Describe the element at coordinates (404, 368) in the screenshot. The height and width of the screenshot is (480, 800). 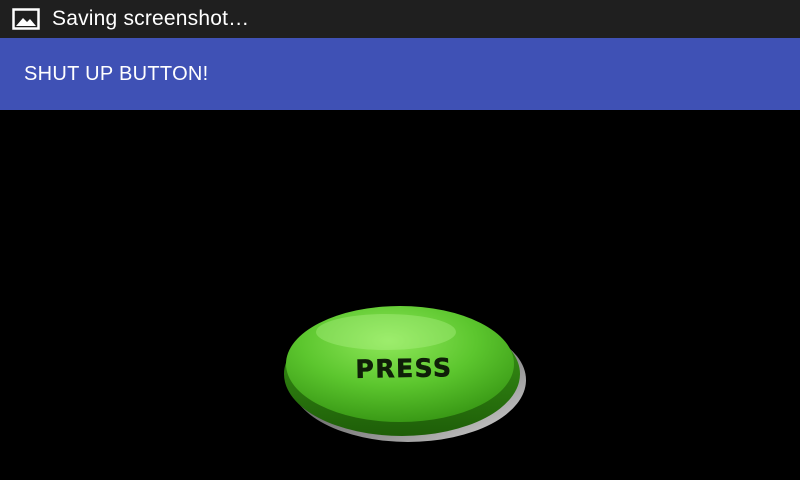
I see `press-label: PRESS` at that location.